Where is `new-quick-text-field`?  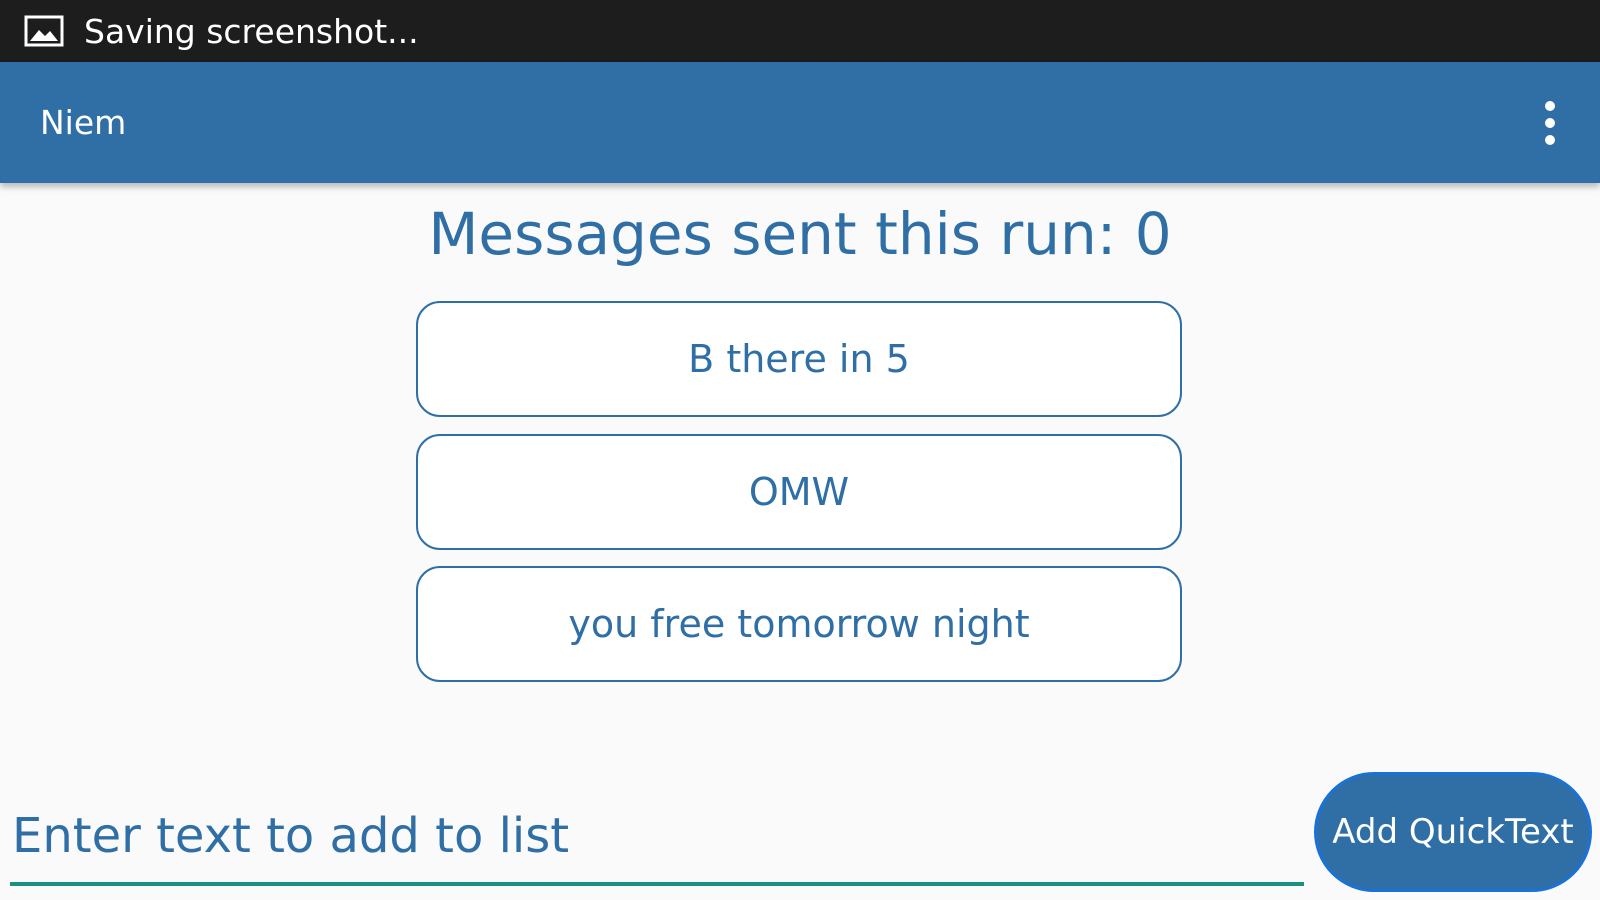
new-quick-text-field is located at coordinates (657, 840).